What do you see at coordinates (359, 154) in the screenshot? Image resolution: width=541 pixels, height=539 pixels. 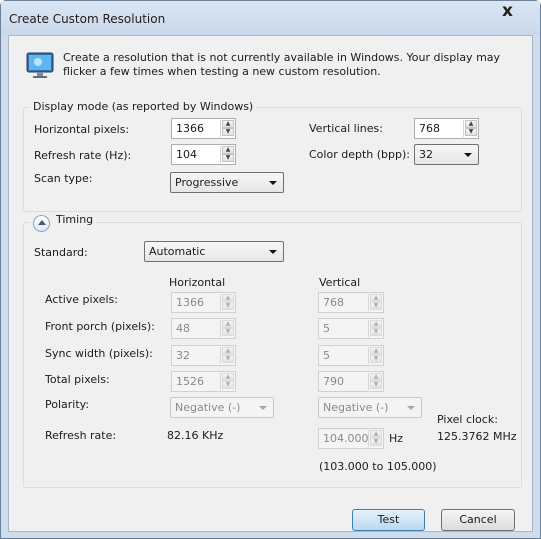 I see `color-depth-label: Color depth (bpp):` at bounding box center [359, 154].